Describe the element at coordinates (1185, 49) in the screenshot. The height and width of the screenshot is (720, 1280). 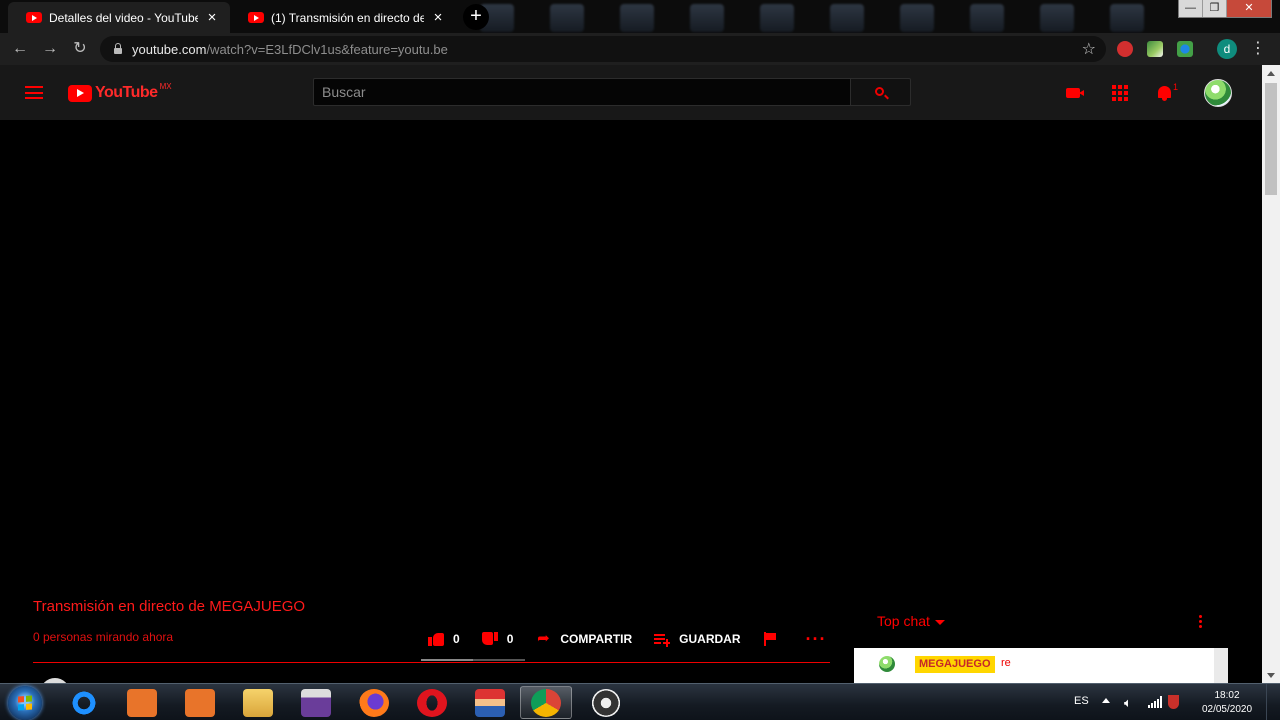
I see `extension-badge-icon` at that location.